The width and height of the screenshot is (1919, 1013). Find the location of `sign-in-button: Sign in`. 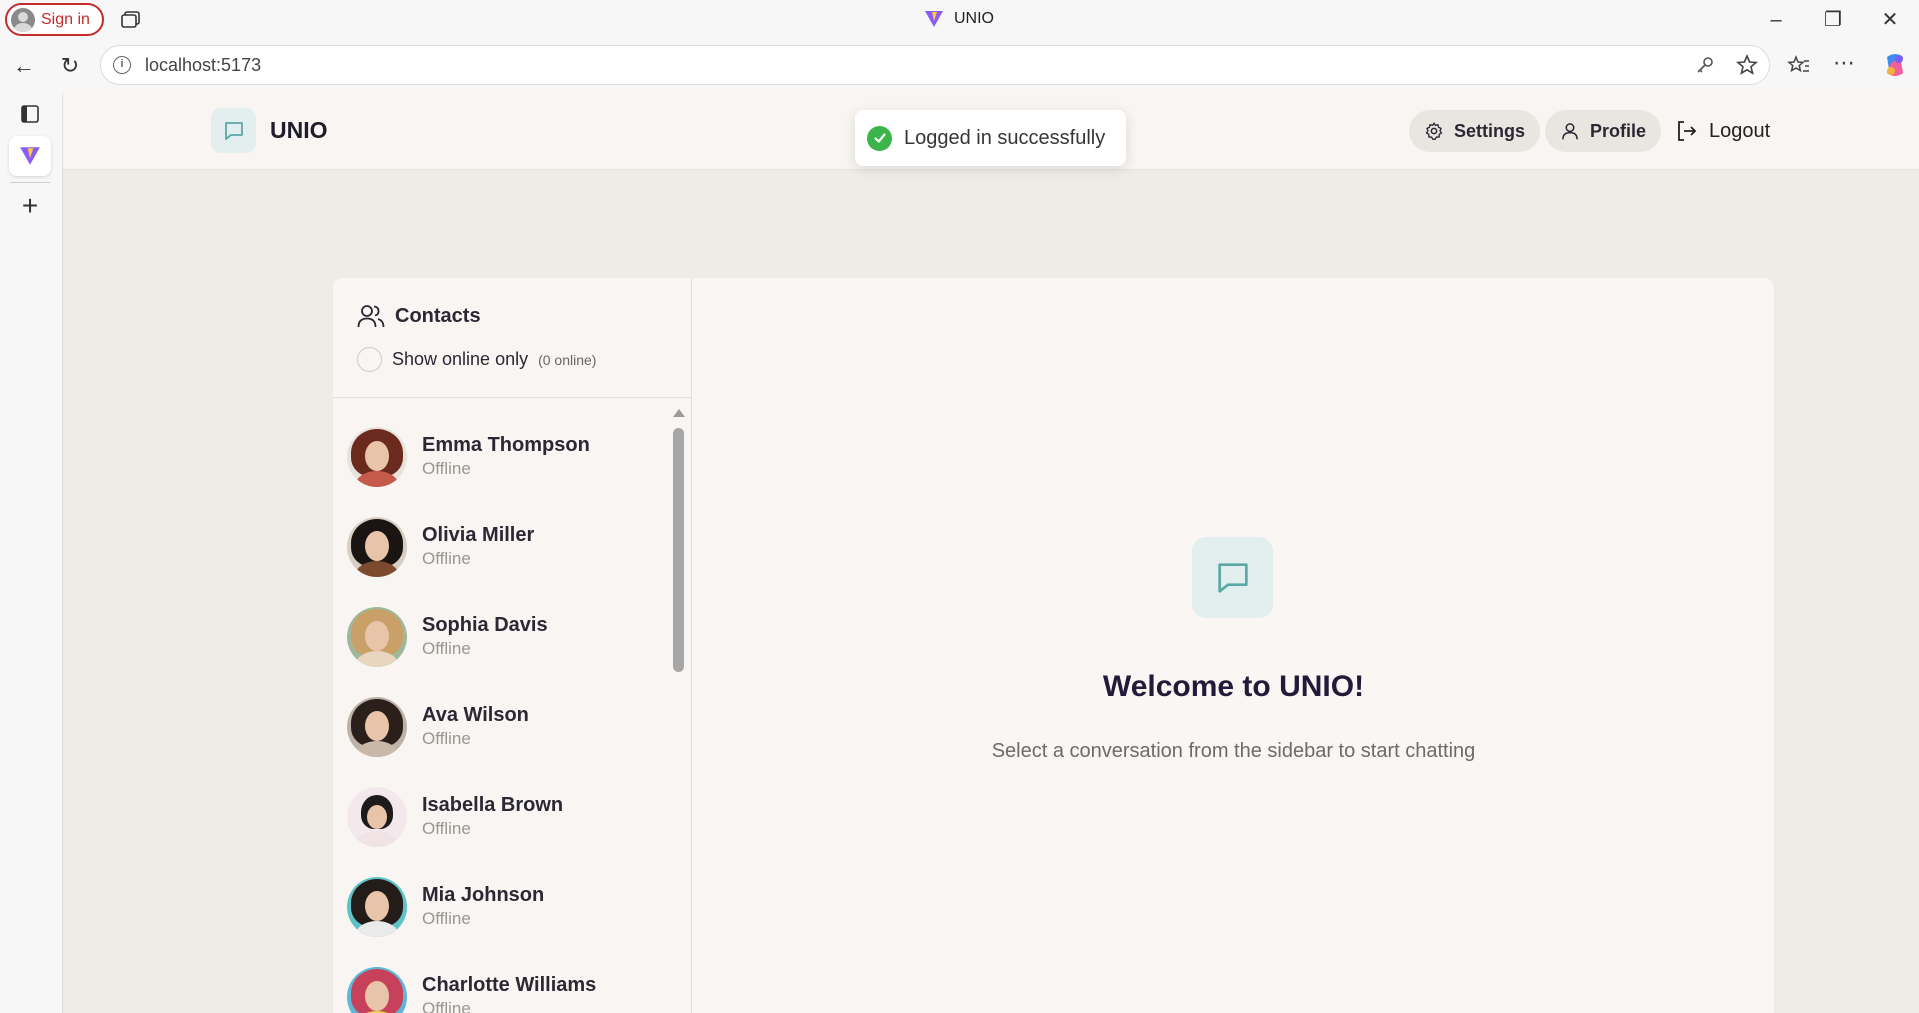

sign-in-button: Sign in is located at coordinates (54, 19).